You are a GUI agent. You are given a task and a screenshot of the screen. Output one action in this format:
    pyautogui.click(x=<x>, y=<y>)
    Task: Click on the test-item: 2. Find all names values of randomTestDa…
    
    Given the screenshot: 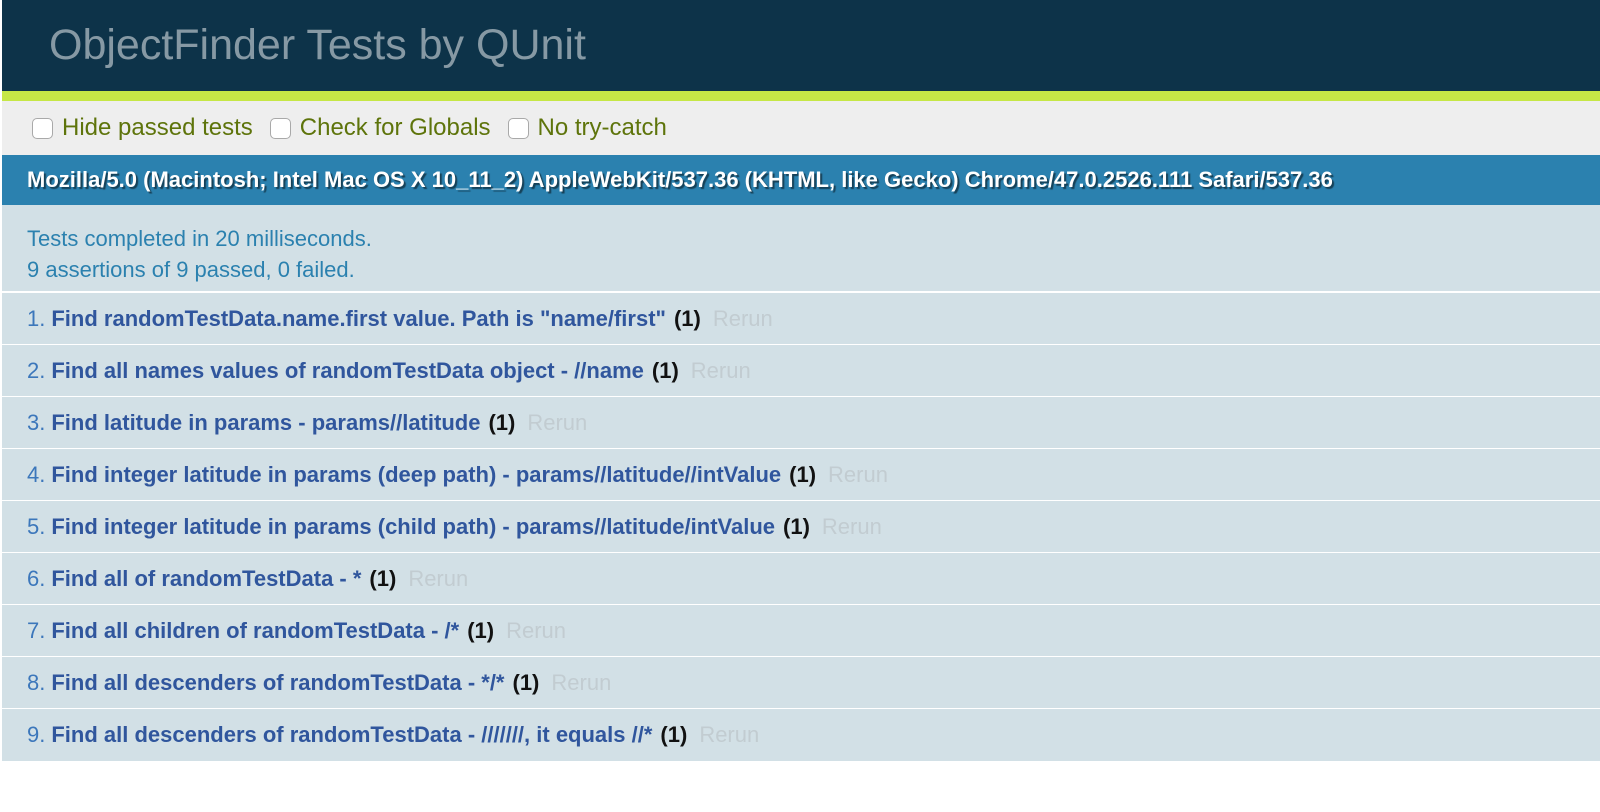 What is the action you would take?
    pyautogui.click(x=801, y=371)
    